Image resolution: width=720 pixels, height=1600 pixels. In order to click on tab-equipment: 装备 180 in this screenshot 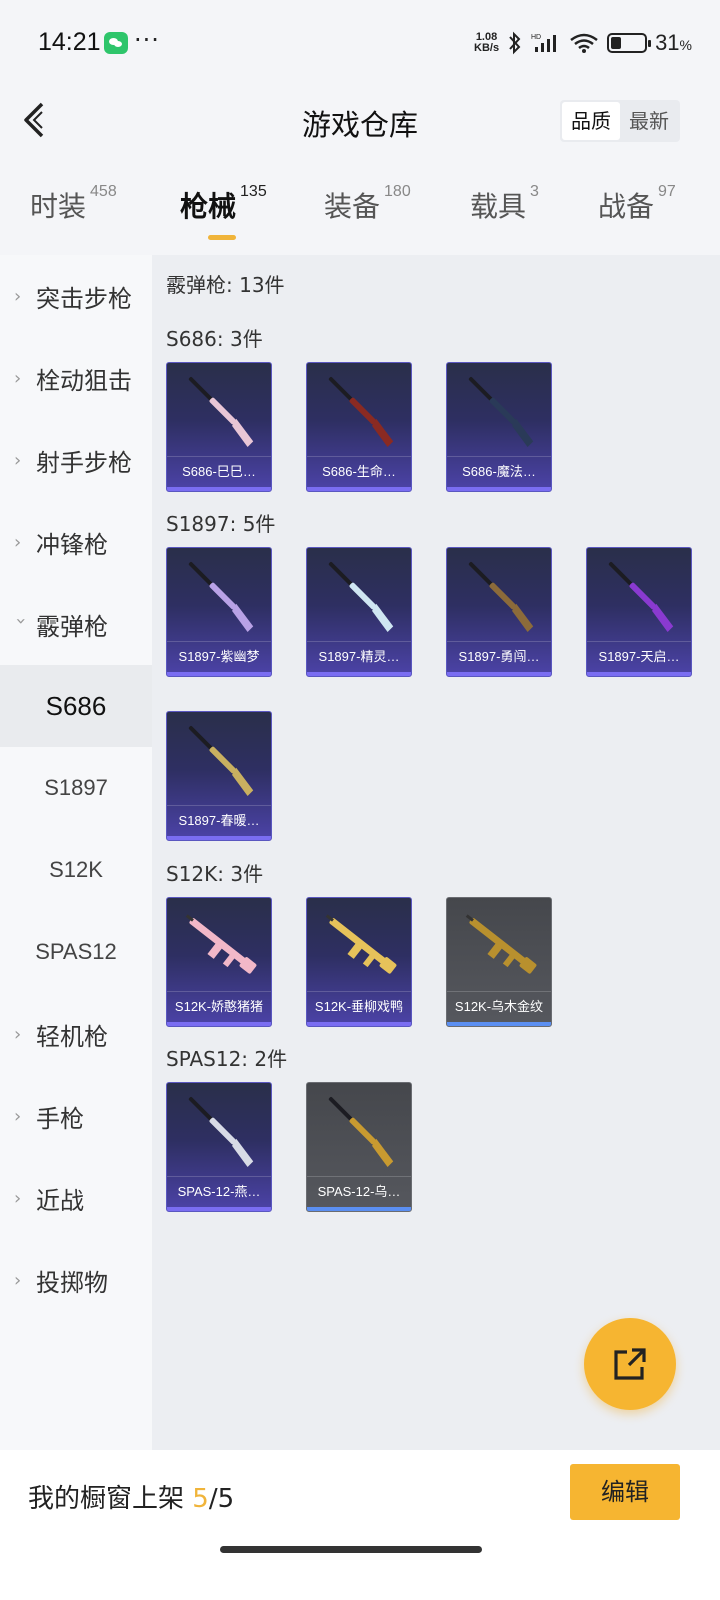, I will do `click(367, 204)`.